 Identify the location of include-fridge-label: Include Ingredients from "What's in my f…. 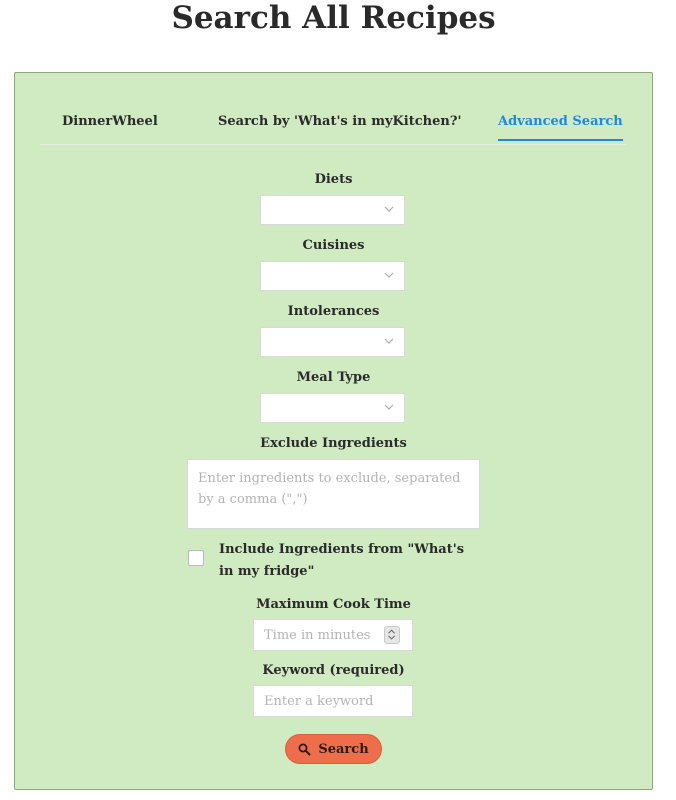
(342, 560).